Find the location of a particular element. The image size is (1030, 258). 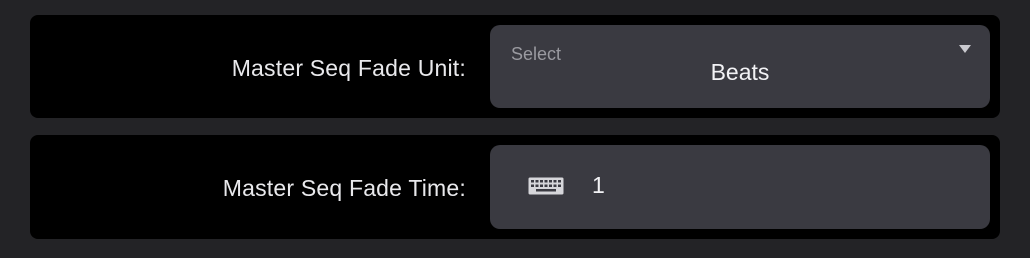

fade-time-value: 1 is located at coordinates (598, 185).